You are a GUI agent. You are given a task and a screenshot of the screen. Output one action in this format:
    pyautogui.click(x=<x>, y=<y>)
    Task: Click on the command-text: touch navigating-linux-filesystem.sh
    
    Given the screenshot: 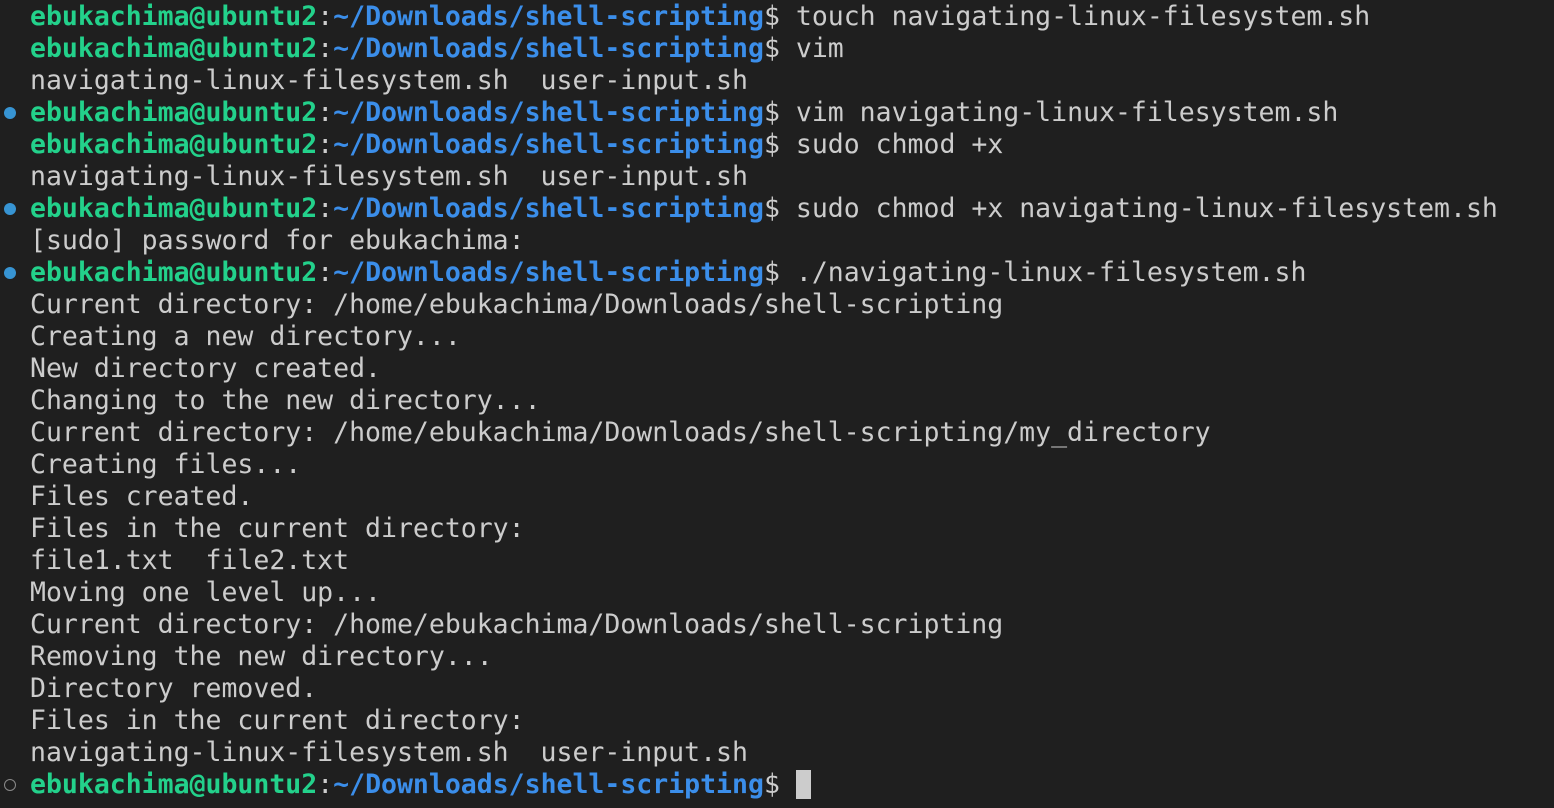 What is the action you would take?
    pyautogui.click(x=1075, y=16)
    